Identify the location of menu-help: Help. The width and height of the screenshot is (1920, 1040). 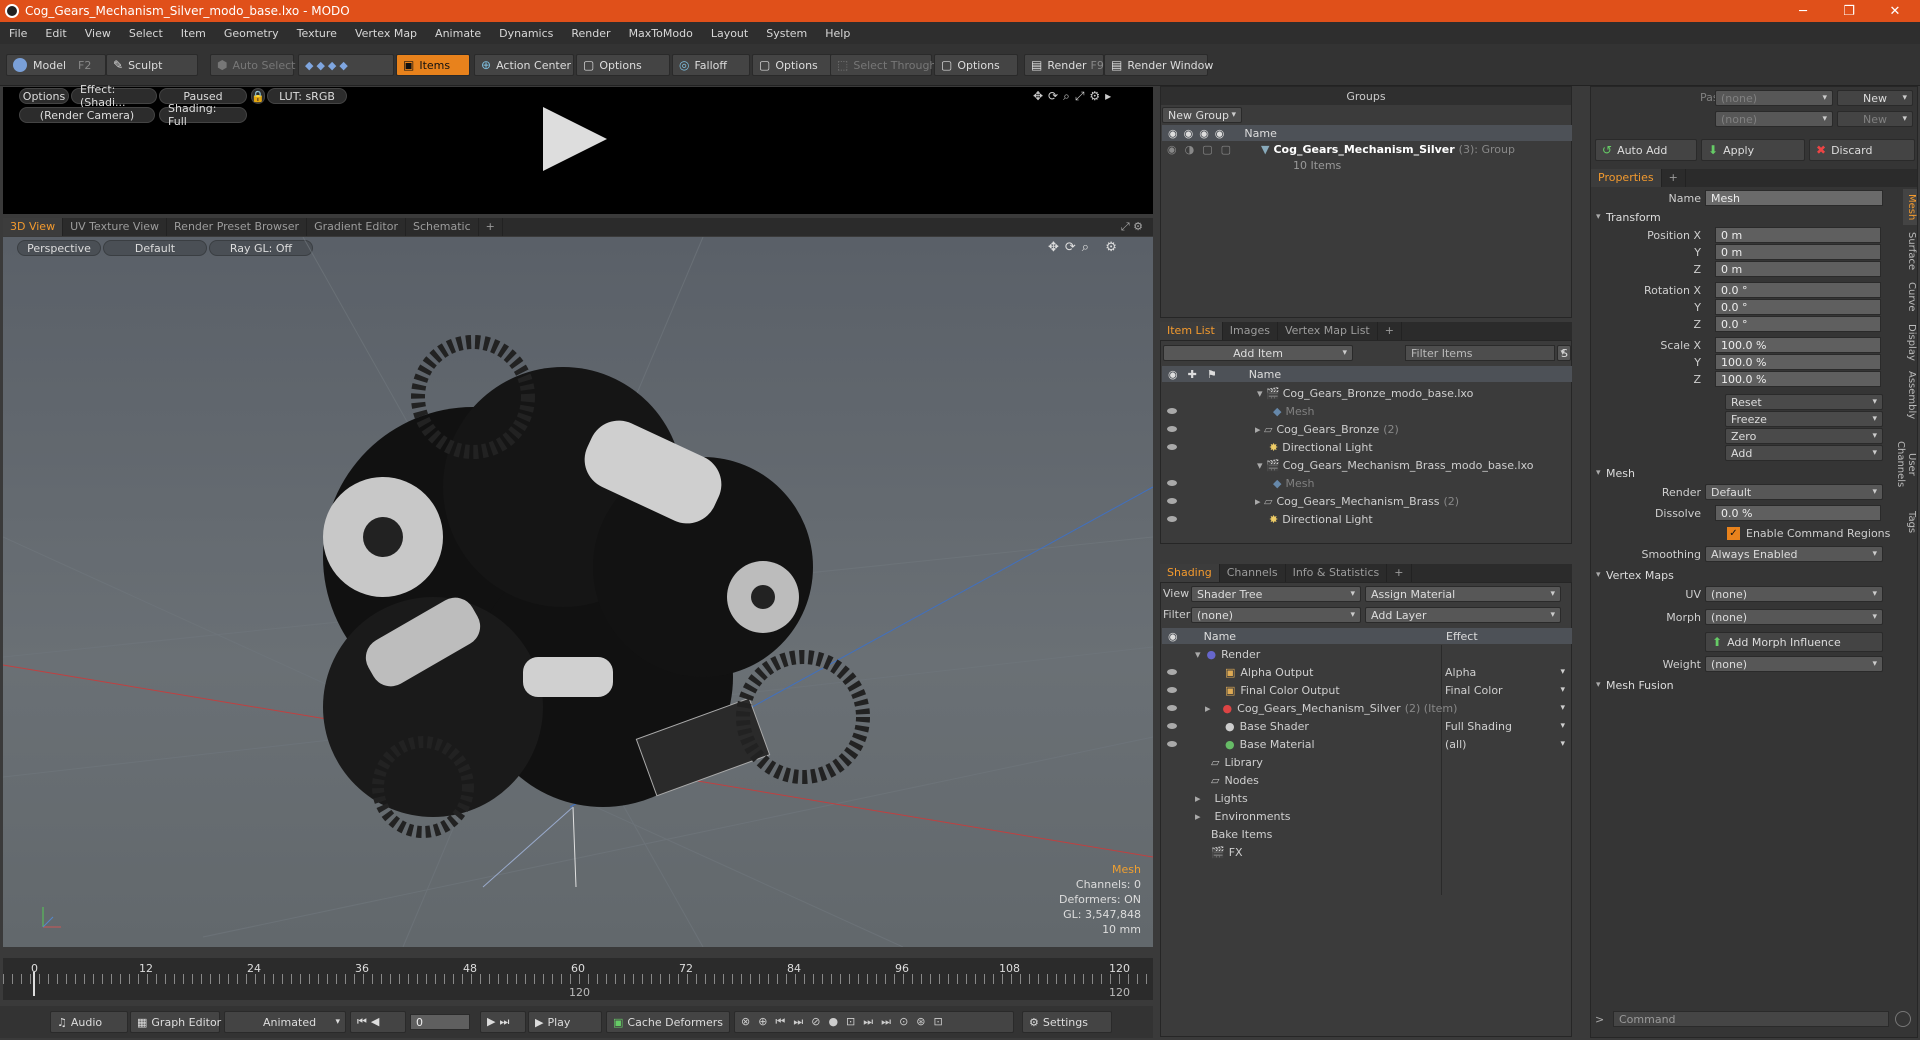
(837, 33).